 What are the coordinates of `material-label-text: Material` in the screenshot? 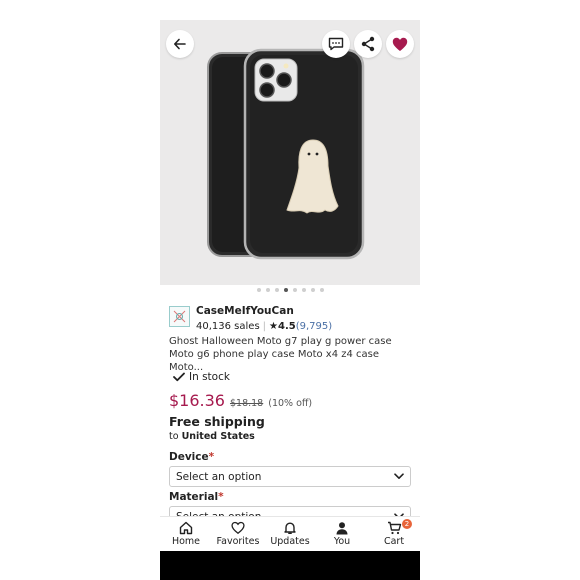 It's located at (194, 497).